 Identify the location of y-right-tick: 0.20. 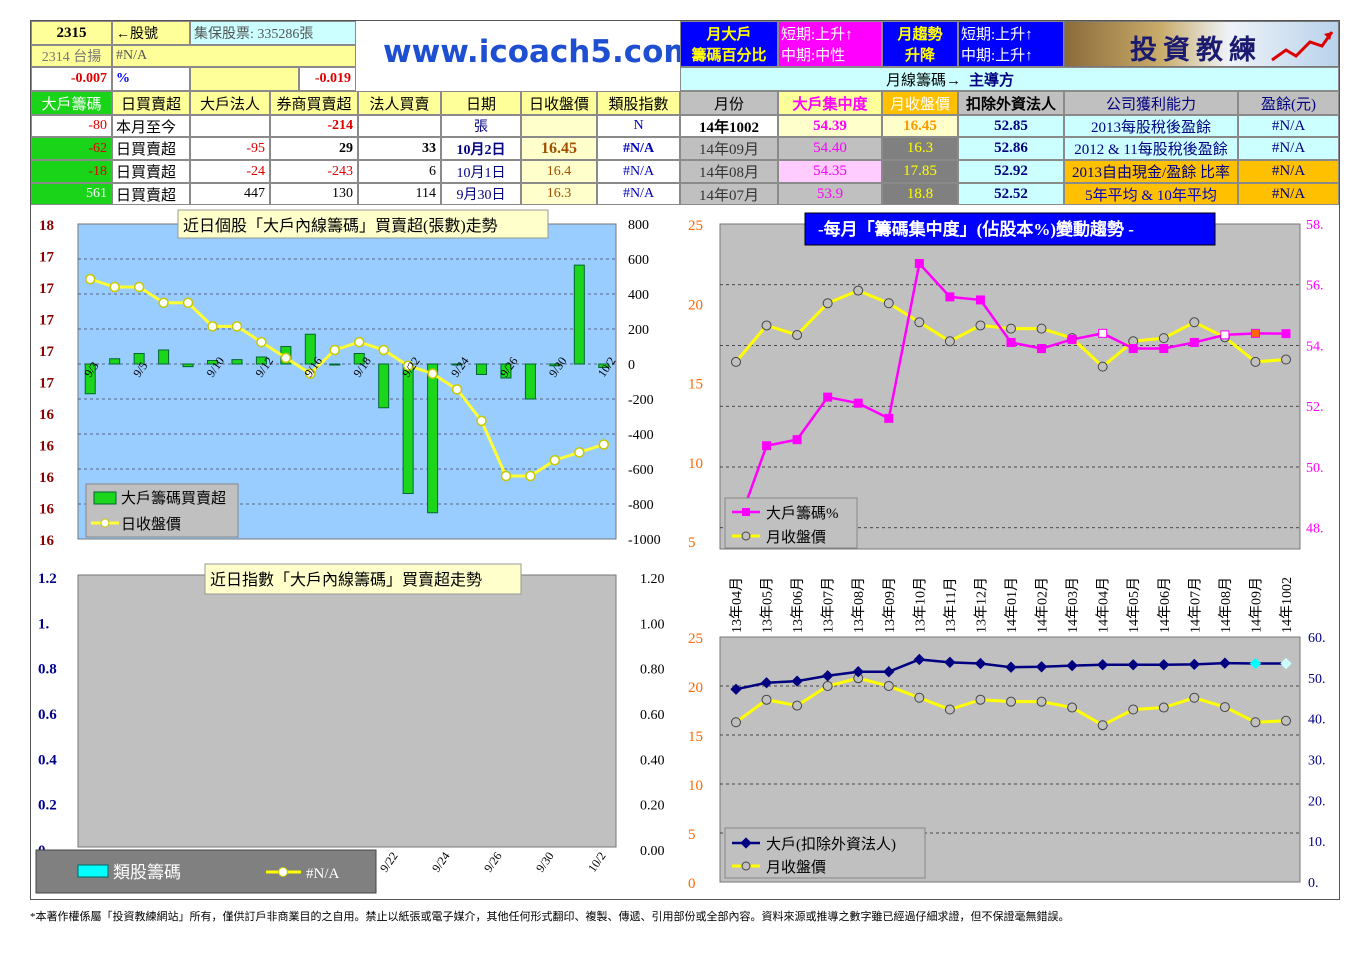
(652, 806).